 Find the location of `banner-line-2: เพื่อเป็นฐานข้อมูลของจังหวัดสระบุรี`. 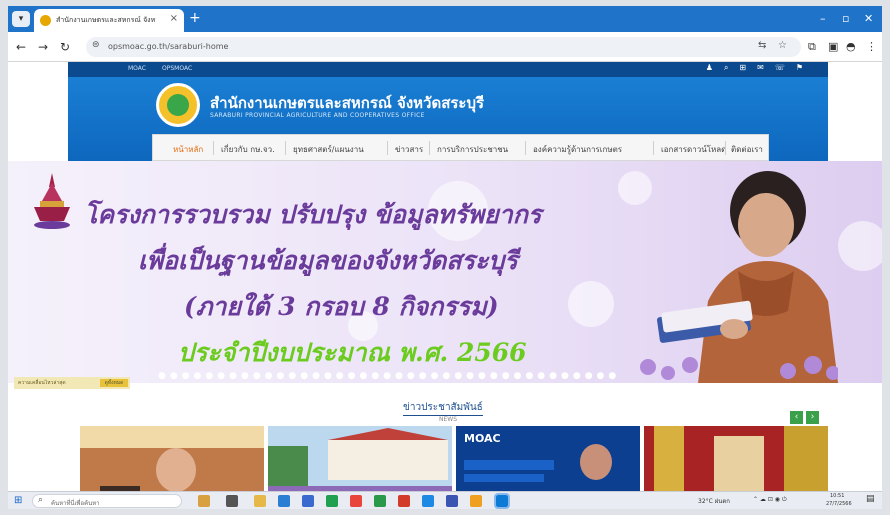

banner-line-2: เพื่อเป็นฐานข้อมูลของจังหวัดสระบุรี is located at coordinates (328, 260).